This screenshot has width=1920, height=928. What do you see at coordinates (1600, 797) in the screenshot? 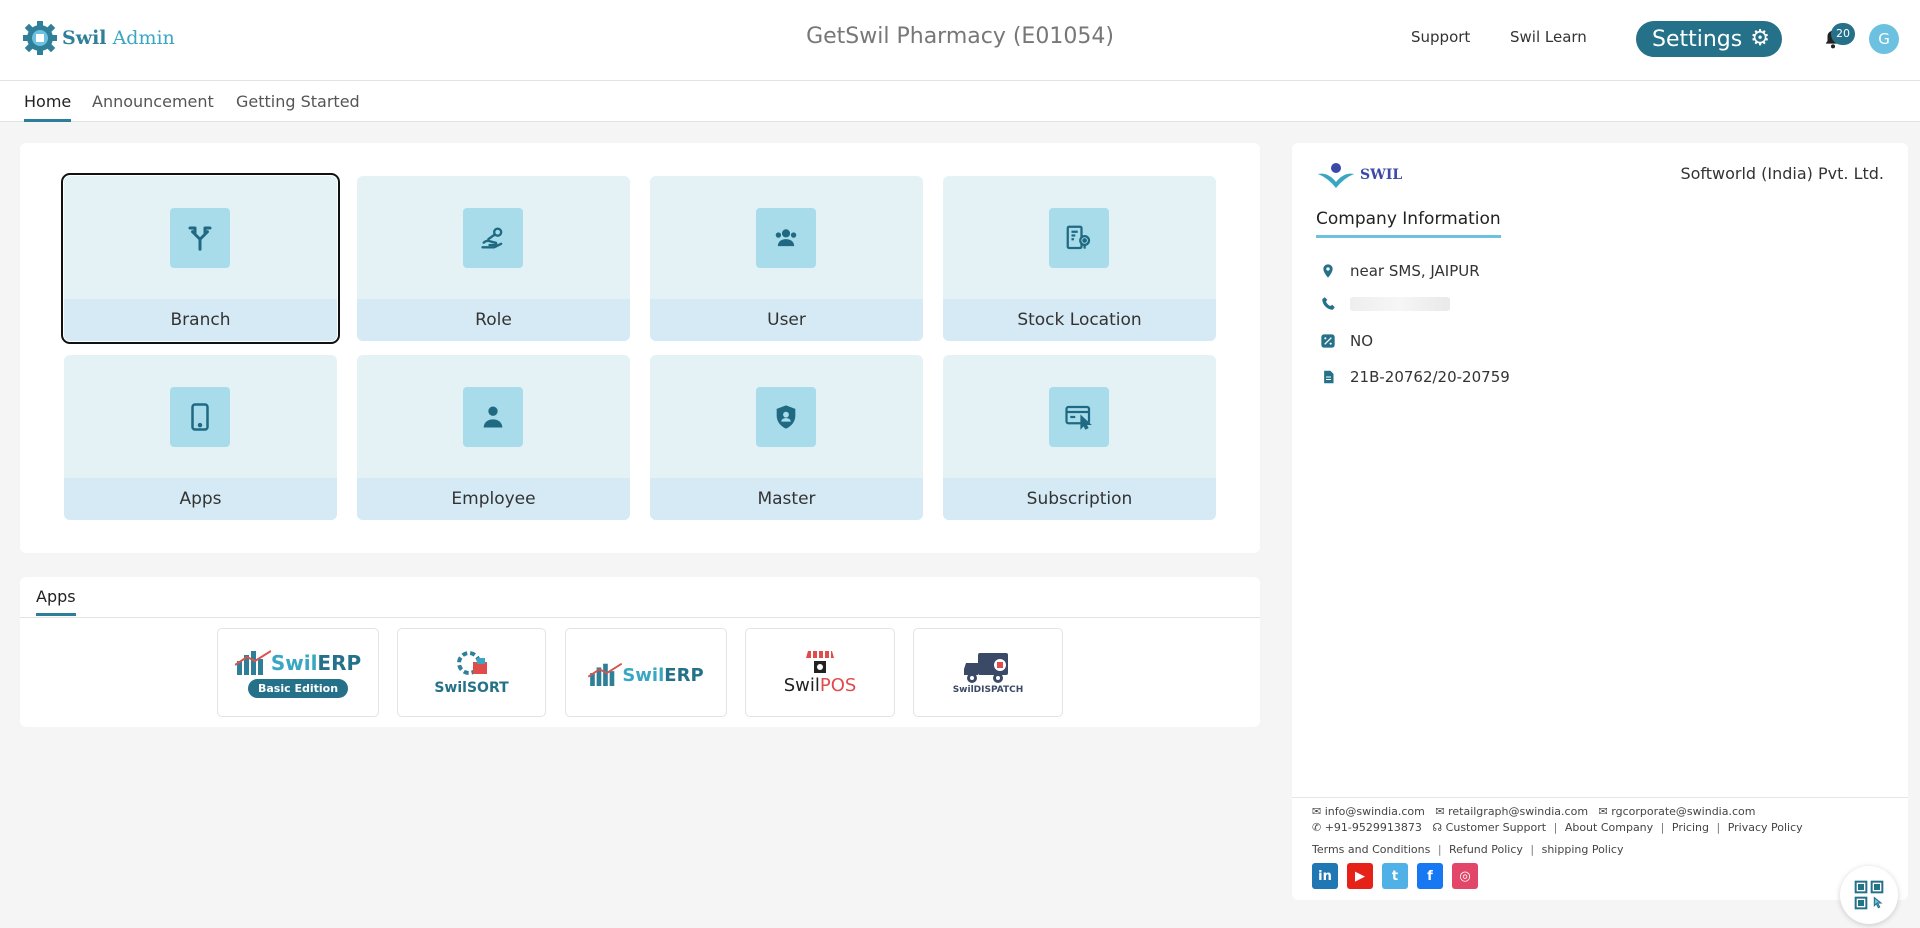
I see `footer-divider` at bounding box center [1600, 797].